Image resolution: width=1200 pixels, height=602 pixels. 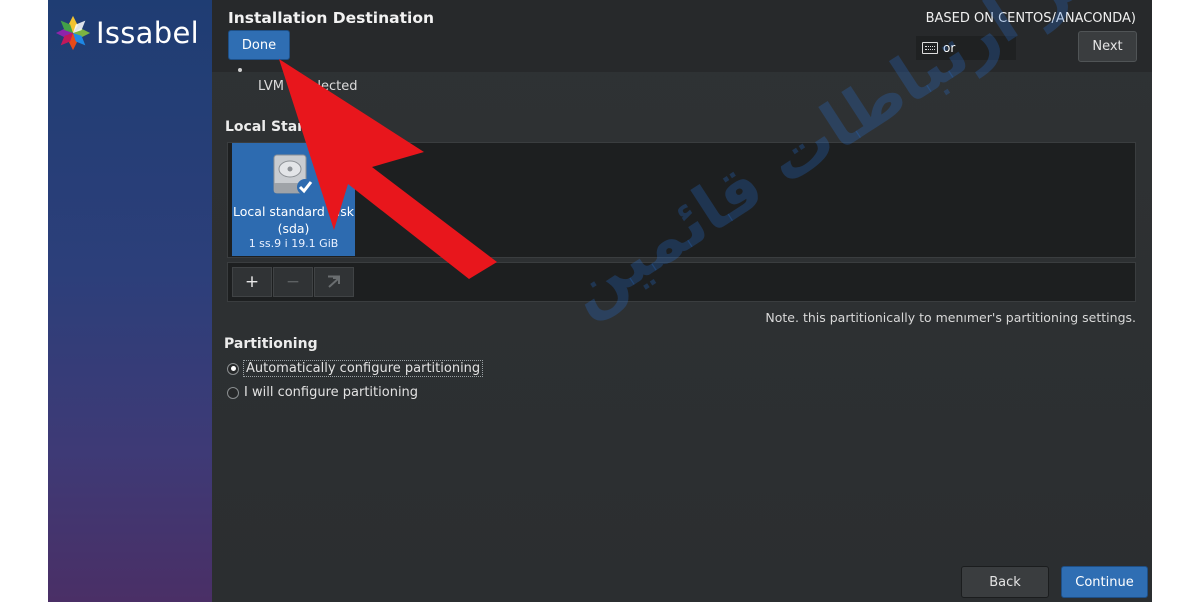 I want to click on disk-name: Local standard disk, so click(x=293, y=211).